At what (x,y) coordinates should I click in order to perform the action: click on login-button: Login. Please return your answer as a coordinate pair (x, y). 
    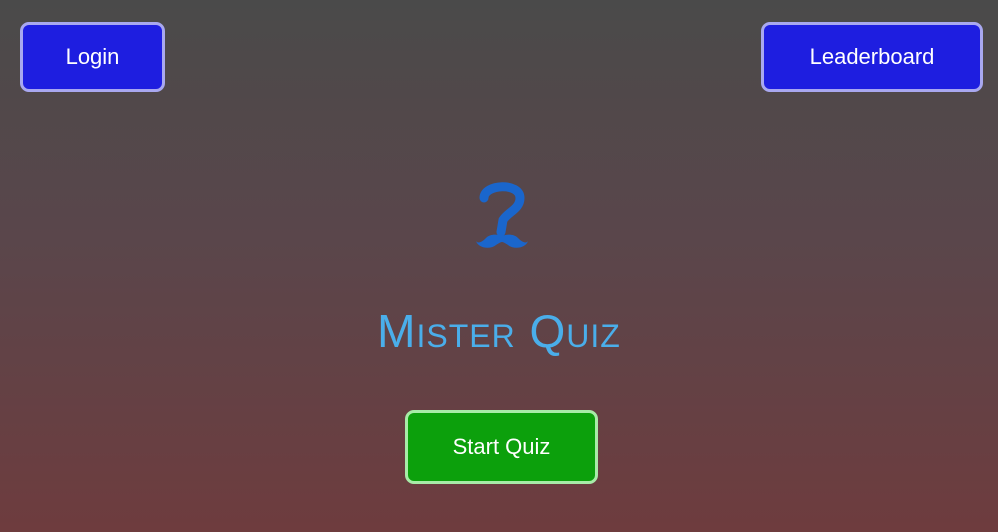
    Looking at the image, I should click on (92, 57).